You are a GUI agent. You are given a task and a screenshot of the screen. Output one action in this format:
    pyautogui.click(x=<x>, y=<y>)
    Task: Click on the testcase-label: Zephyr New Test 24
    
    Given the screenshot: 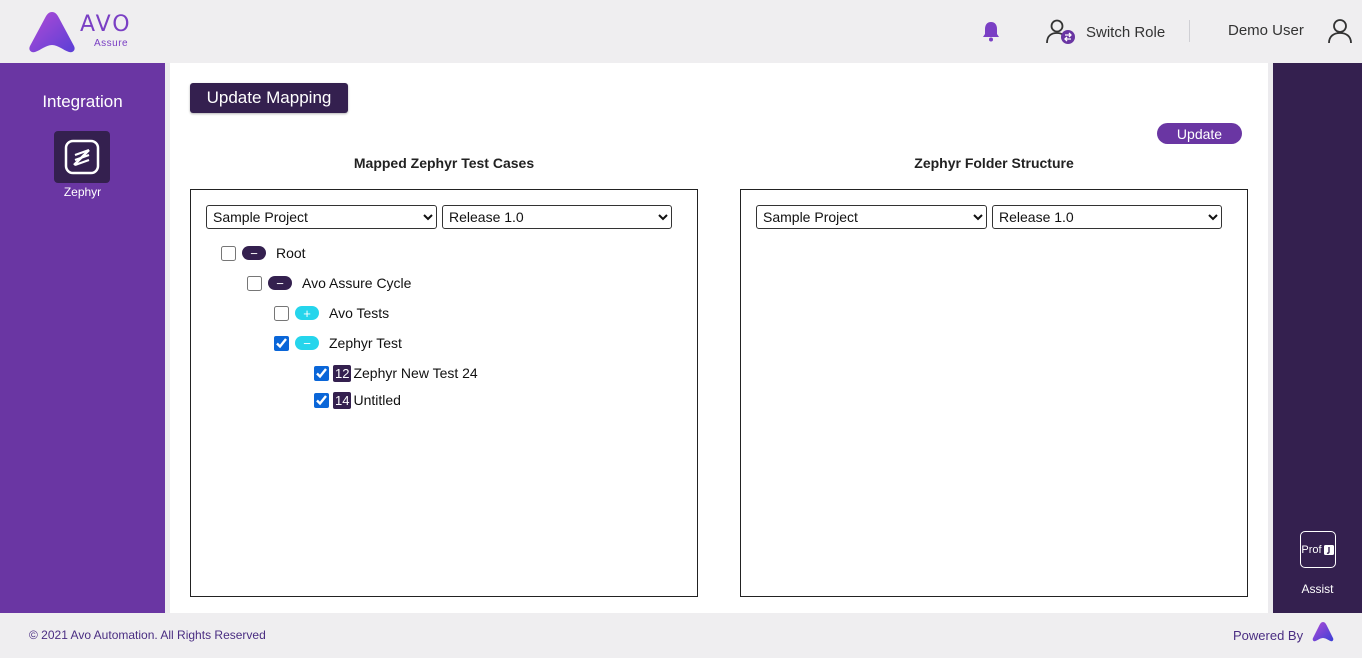 What is the action you would take?
    pyautogui.click(x=415, y=373)
    